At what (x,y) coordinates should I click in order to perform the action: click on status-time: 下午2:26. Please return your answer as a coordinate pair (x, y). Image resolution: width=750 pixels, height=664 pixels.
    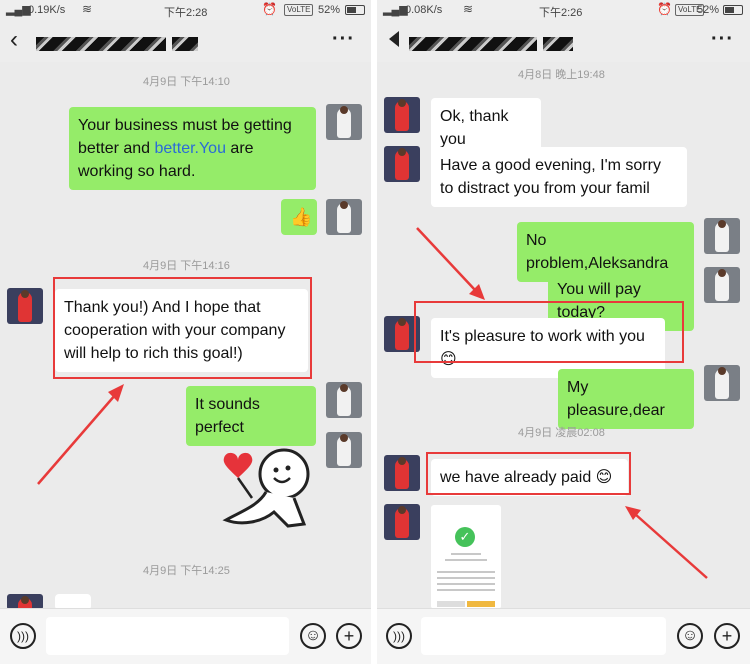
    Looking at the image, I should click on (561, 13).